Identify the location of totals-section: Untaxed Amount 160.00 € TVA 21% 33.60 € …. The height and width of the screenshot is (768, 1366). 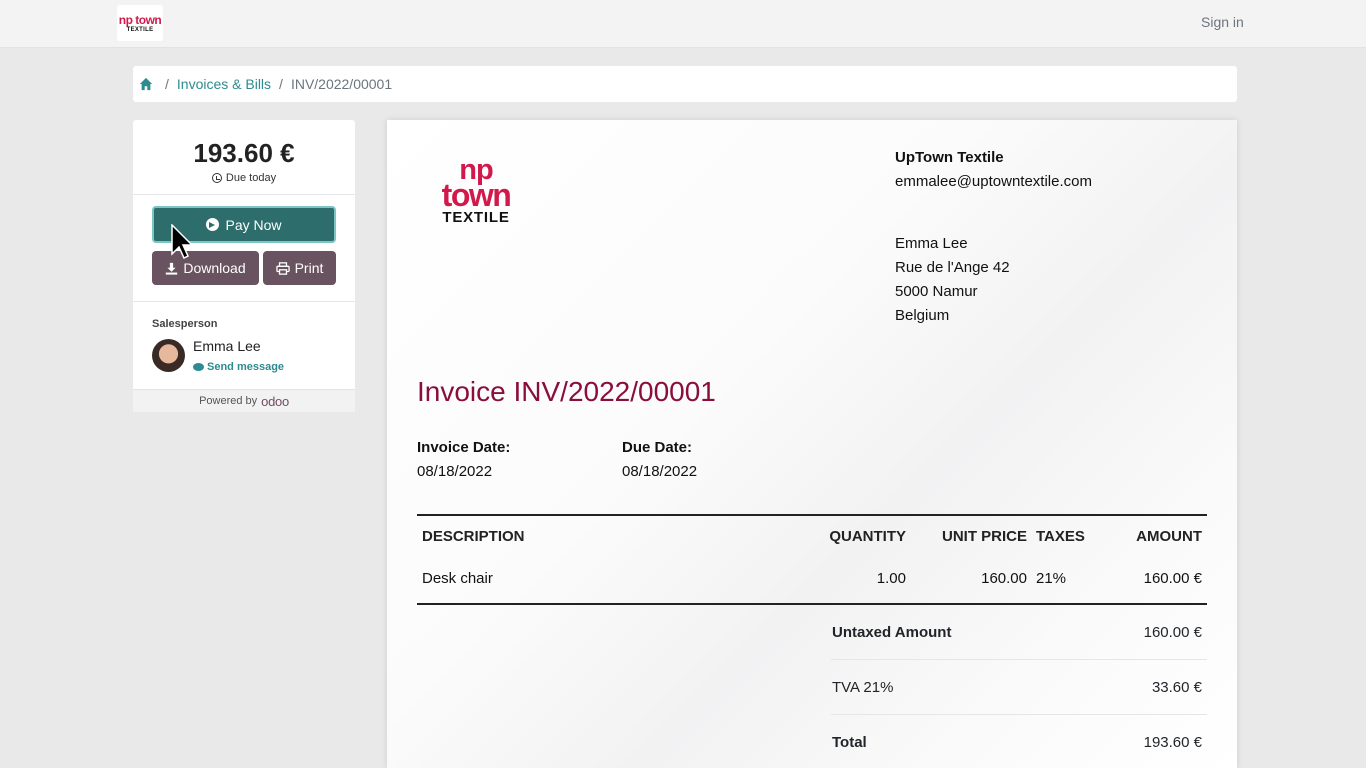
(1019, 686).